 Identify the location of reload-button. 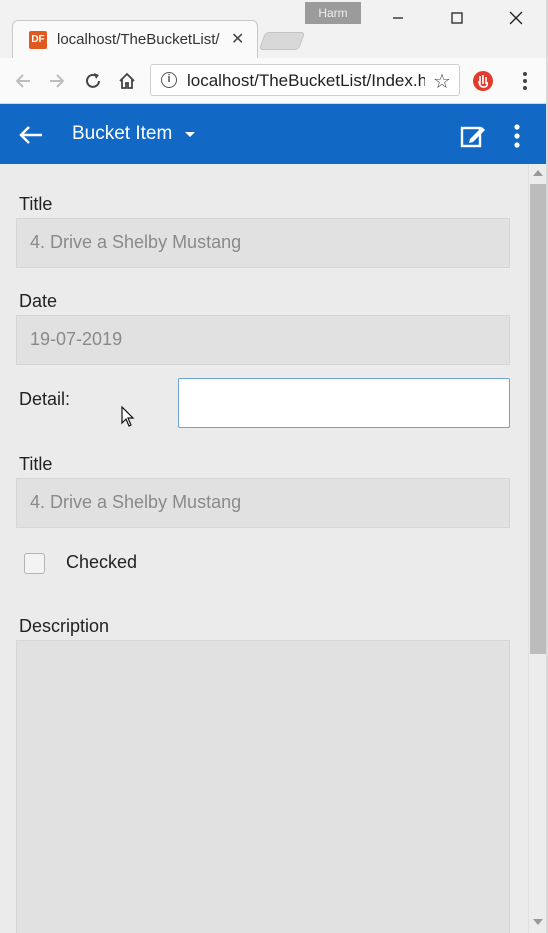
(93, 81).